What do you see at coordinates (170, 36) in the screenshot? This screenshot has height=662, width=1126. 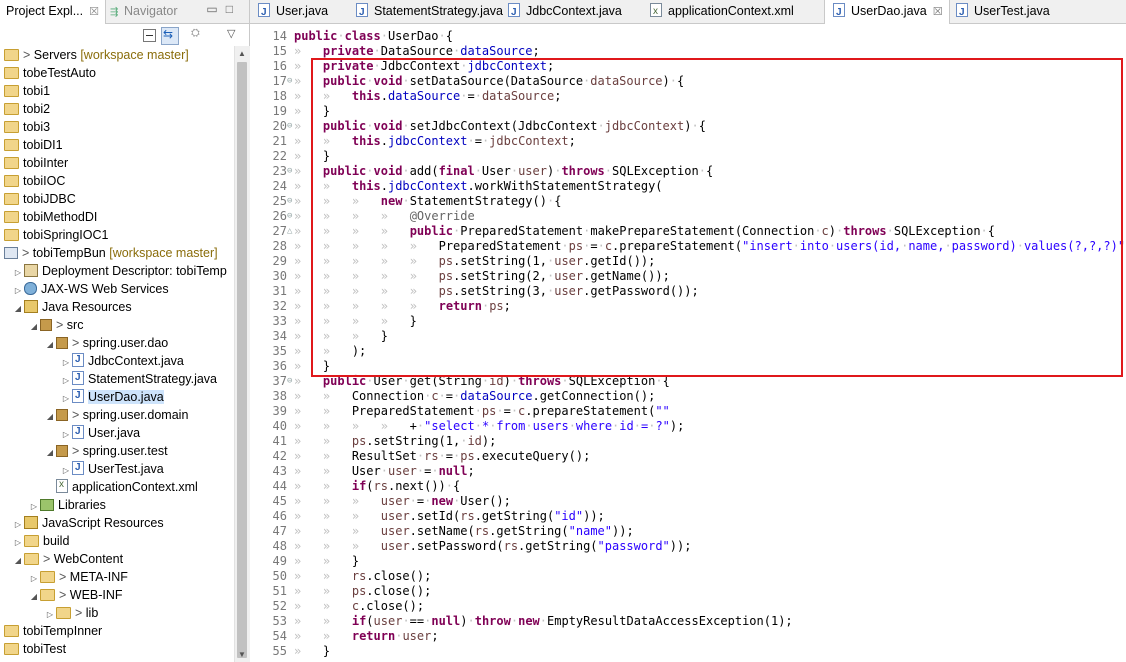 I see `link-with-editor-icon` at bounding box center [170, 36].